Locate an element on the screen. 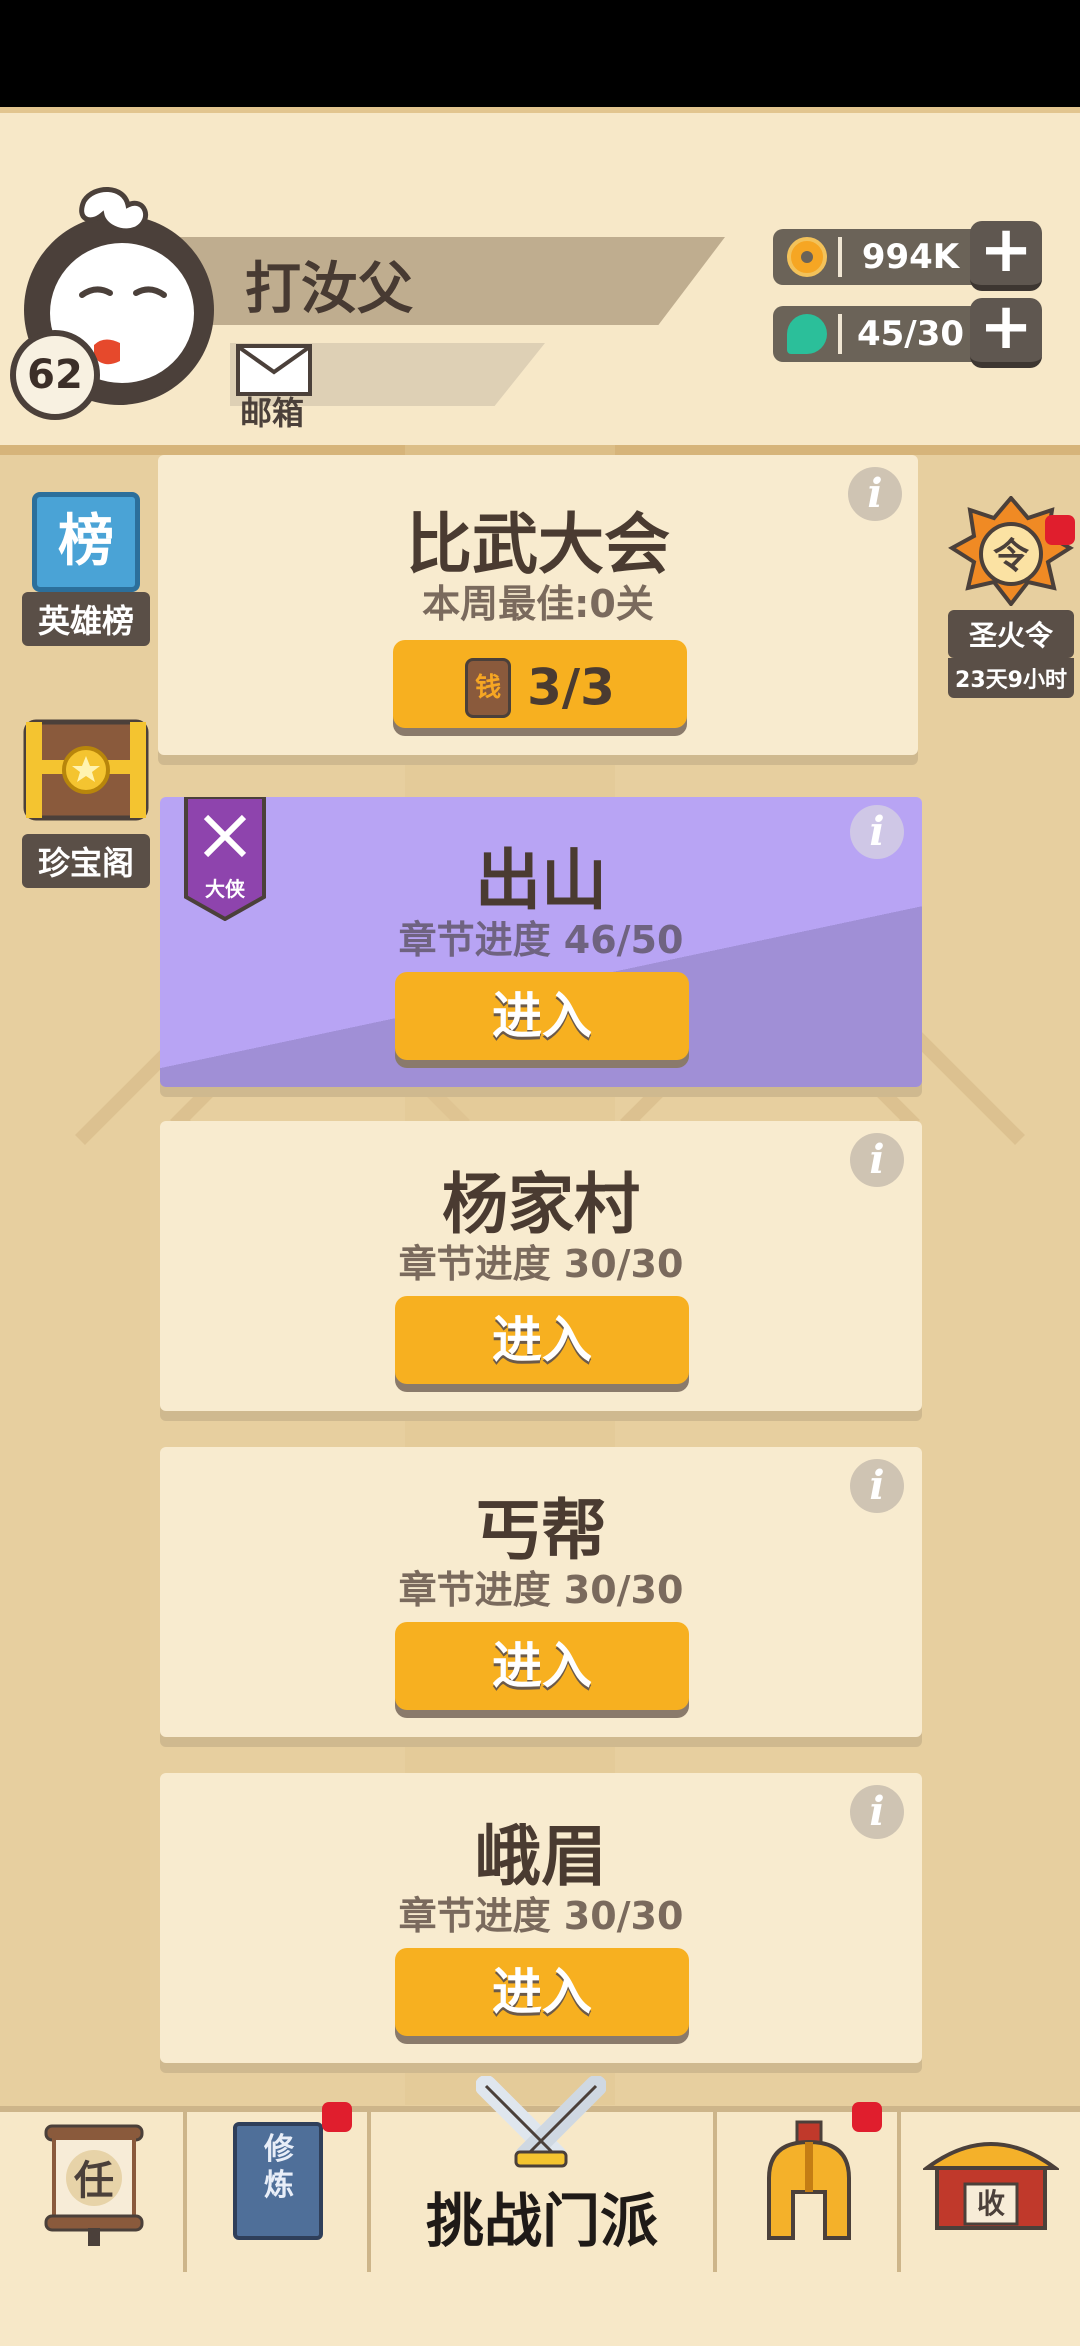 This screenshot has width=1080, height=2346. player-name: 打汝父 is located at coordinates (329, 289).